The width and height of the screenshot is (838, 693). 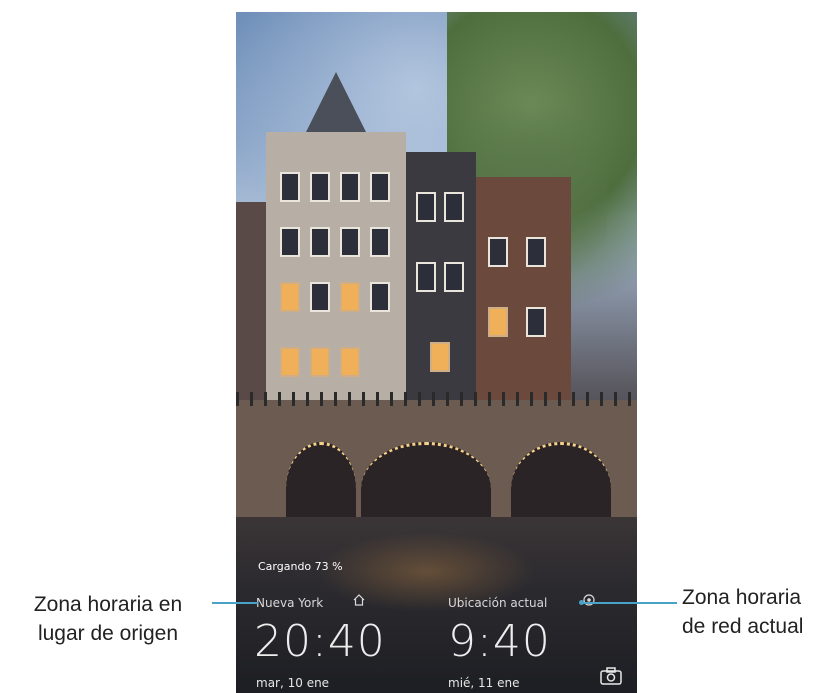 What do you see at coordinates (743, 626) in the screenshot?
I see `annotation-line: de red actual` at bounding box center [743, 626].